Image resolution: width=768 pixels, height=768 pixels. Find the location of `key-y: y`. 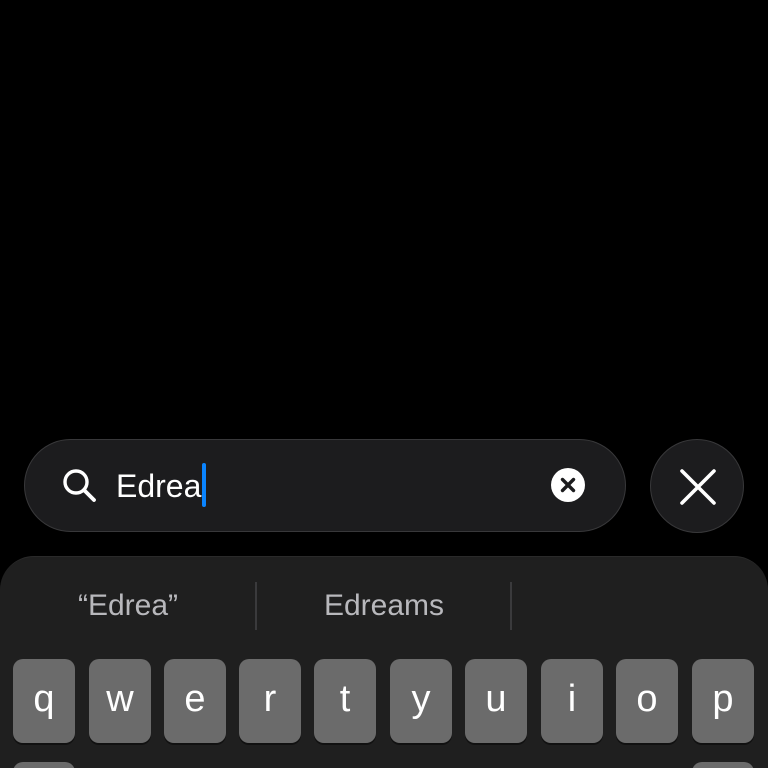

key-y: y is located at coordinates (421, 701).